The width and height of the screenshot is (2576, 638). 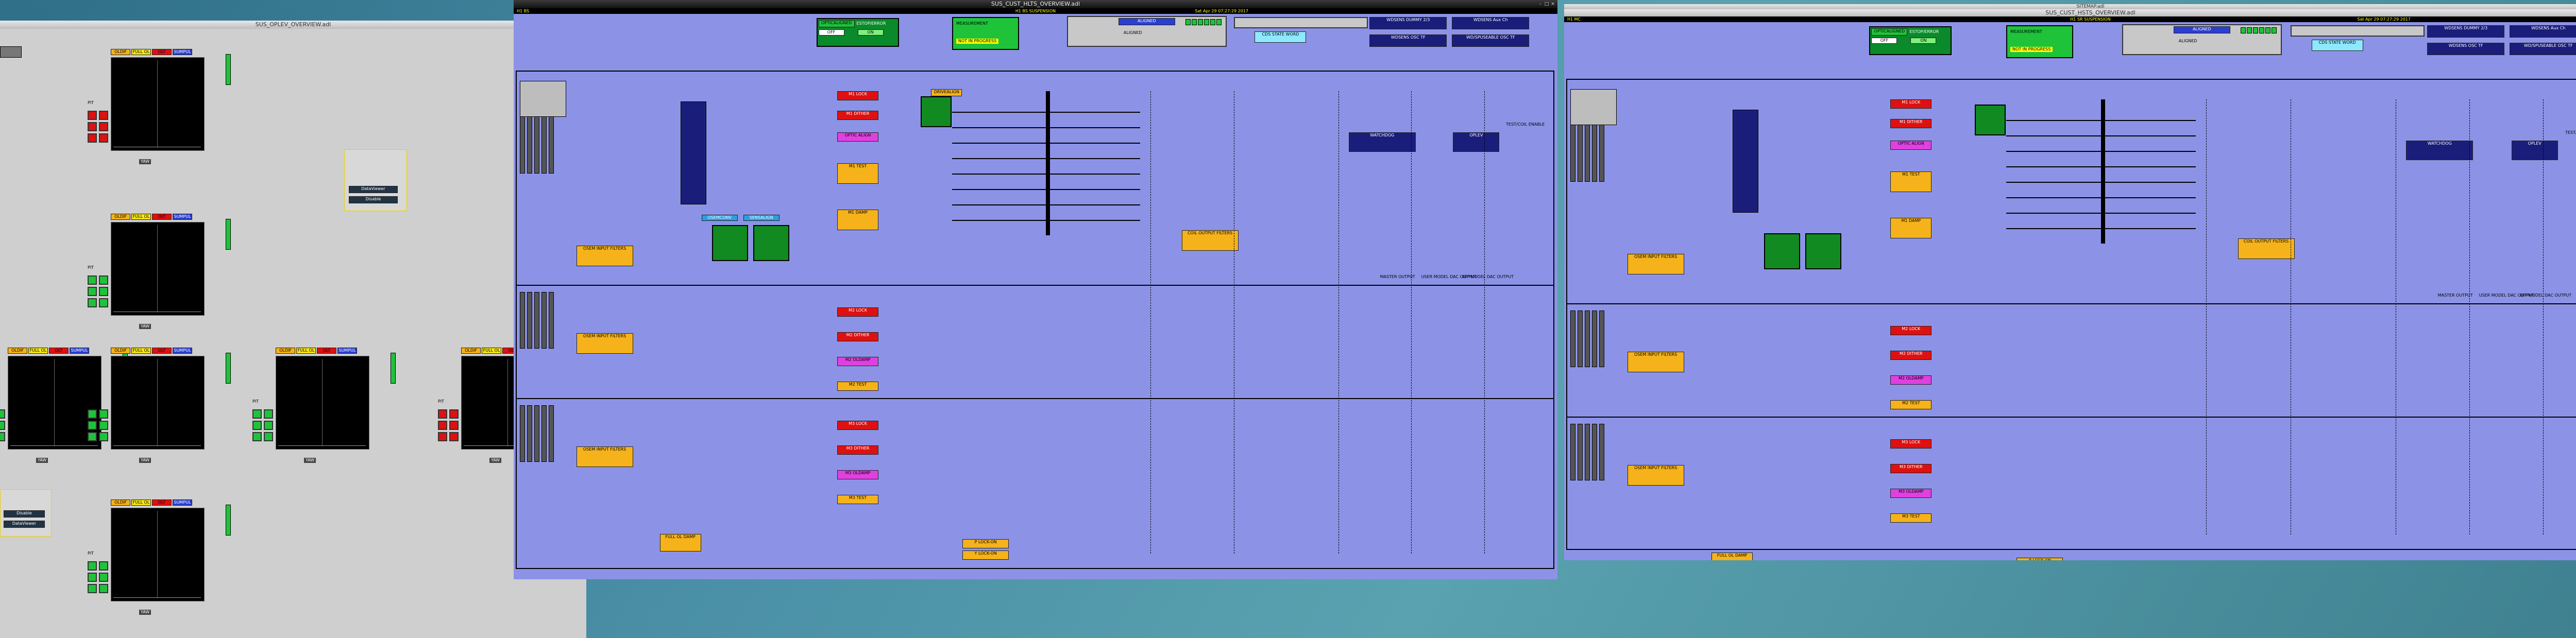 I want to click on sitemap-titlebar: SITEMAP.adl, so click(x=2070, y=6).